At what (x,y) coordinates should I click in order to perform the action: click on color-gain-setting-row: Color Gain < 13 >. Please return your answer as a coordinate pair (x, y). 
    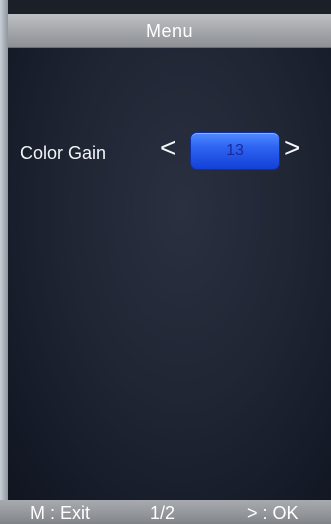
    Looking at the image, I should click on (170, 152).